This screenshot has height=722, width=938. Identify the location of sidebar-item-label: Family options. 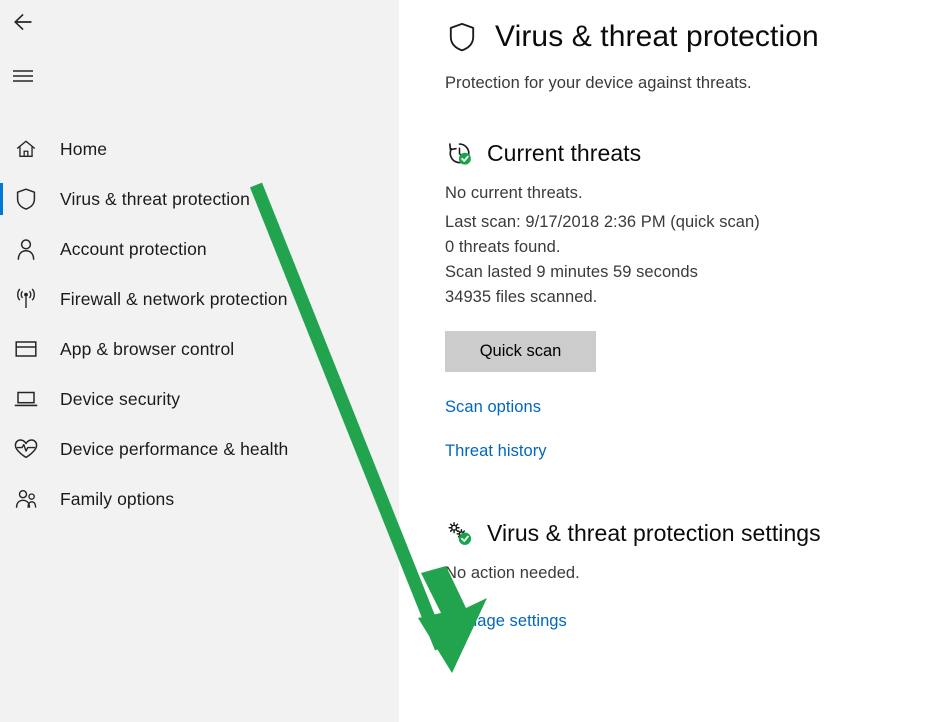
(117, 498).